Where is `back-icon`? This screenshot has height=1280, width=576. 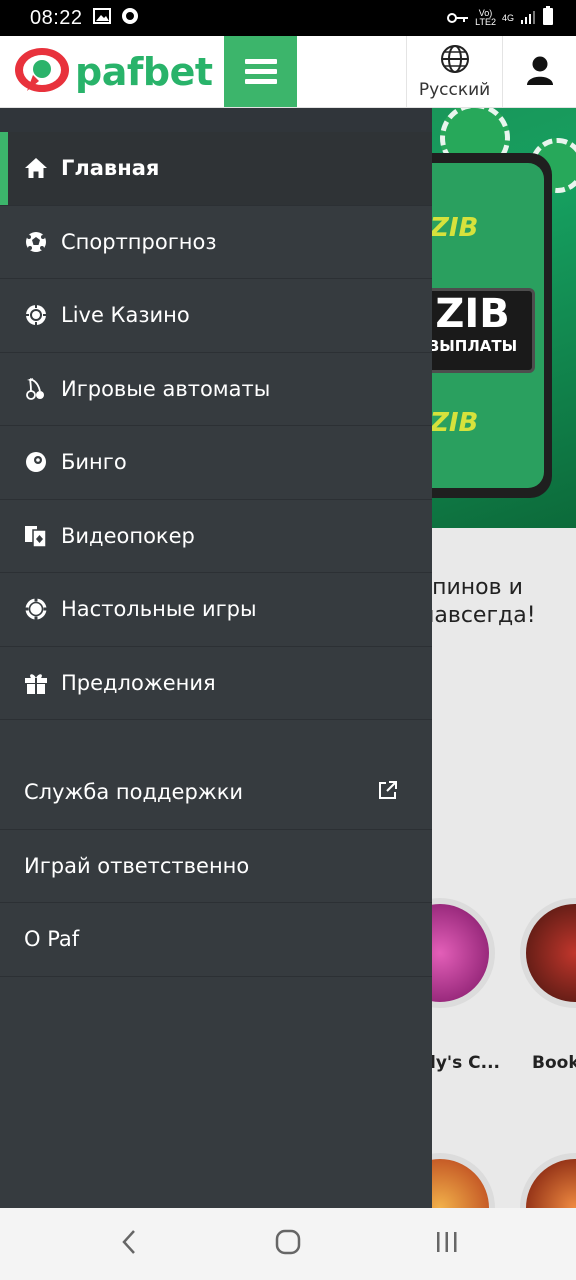
back-icon is located at coordinates (129, 1244).